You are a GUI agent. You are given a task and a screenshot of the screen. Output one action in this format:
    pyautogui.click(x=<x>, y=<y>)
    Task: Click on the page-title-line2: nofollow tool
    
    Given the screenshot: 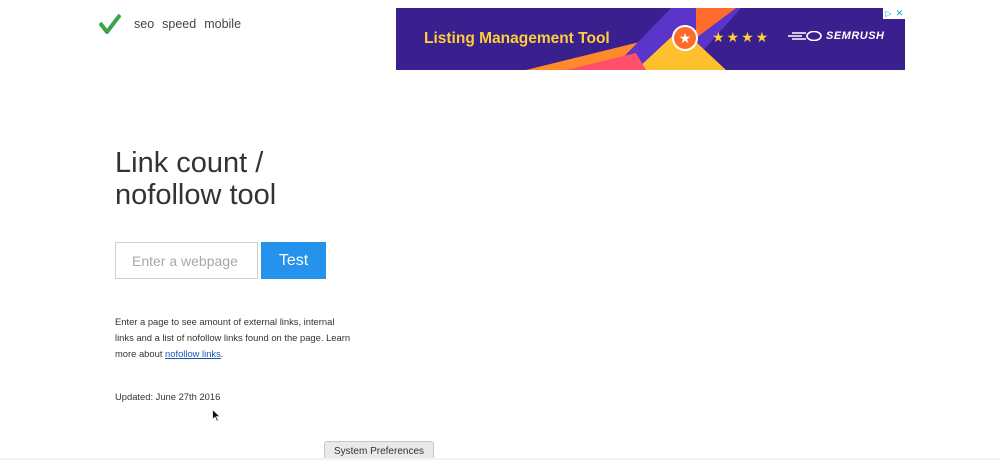 What is the action you would take?
    pyautogui.click(x=196, y=195)
    